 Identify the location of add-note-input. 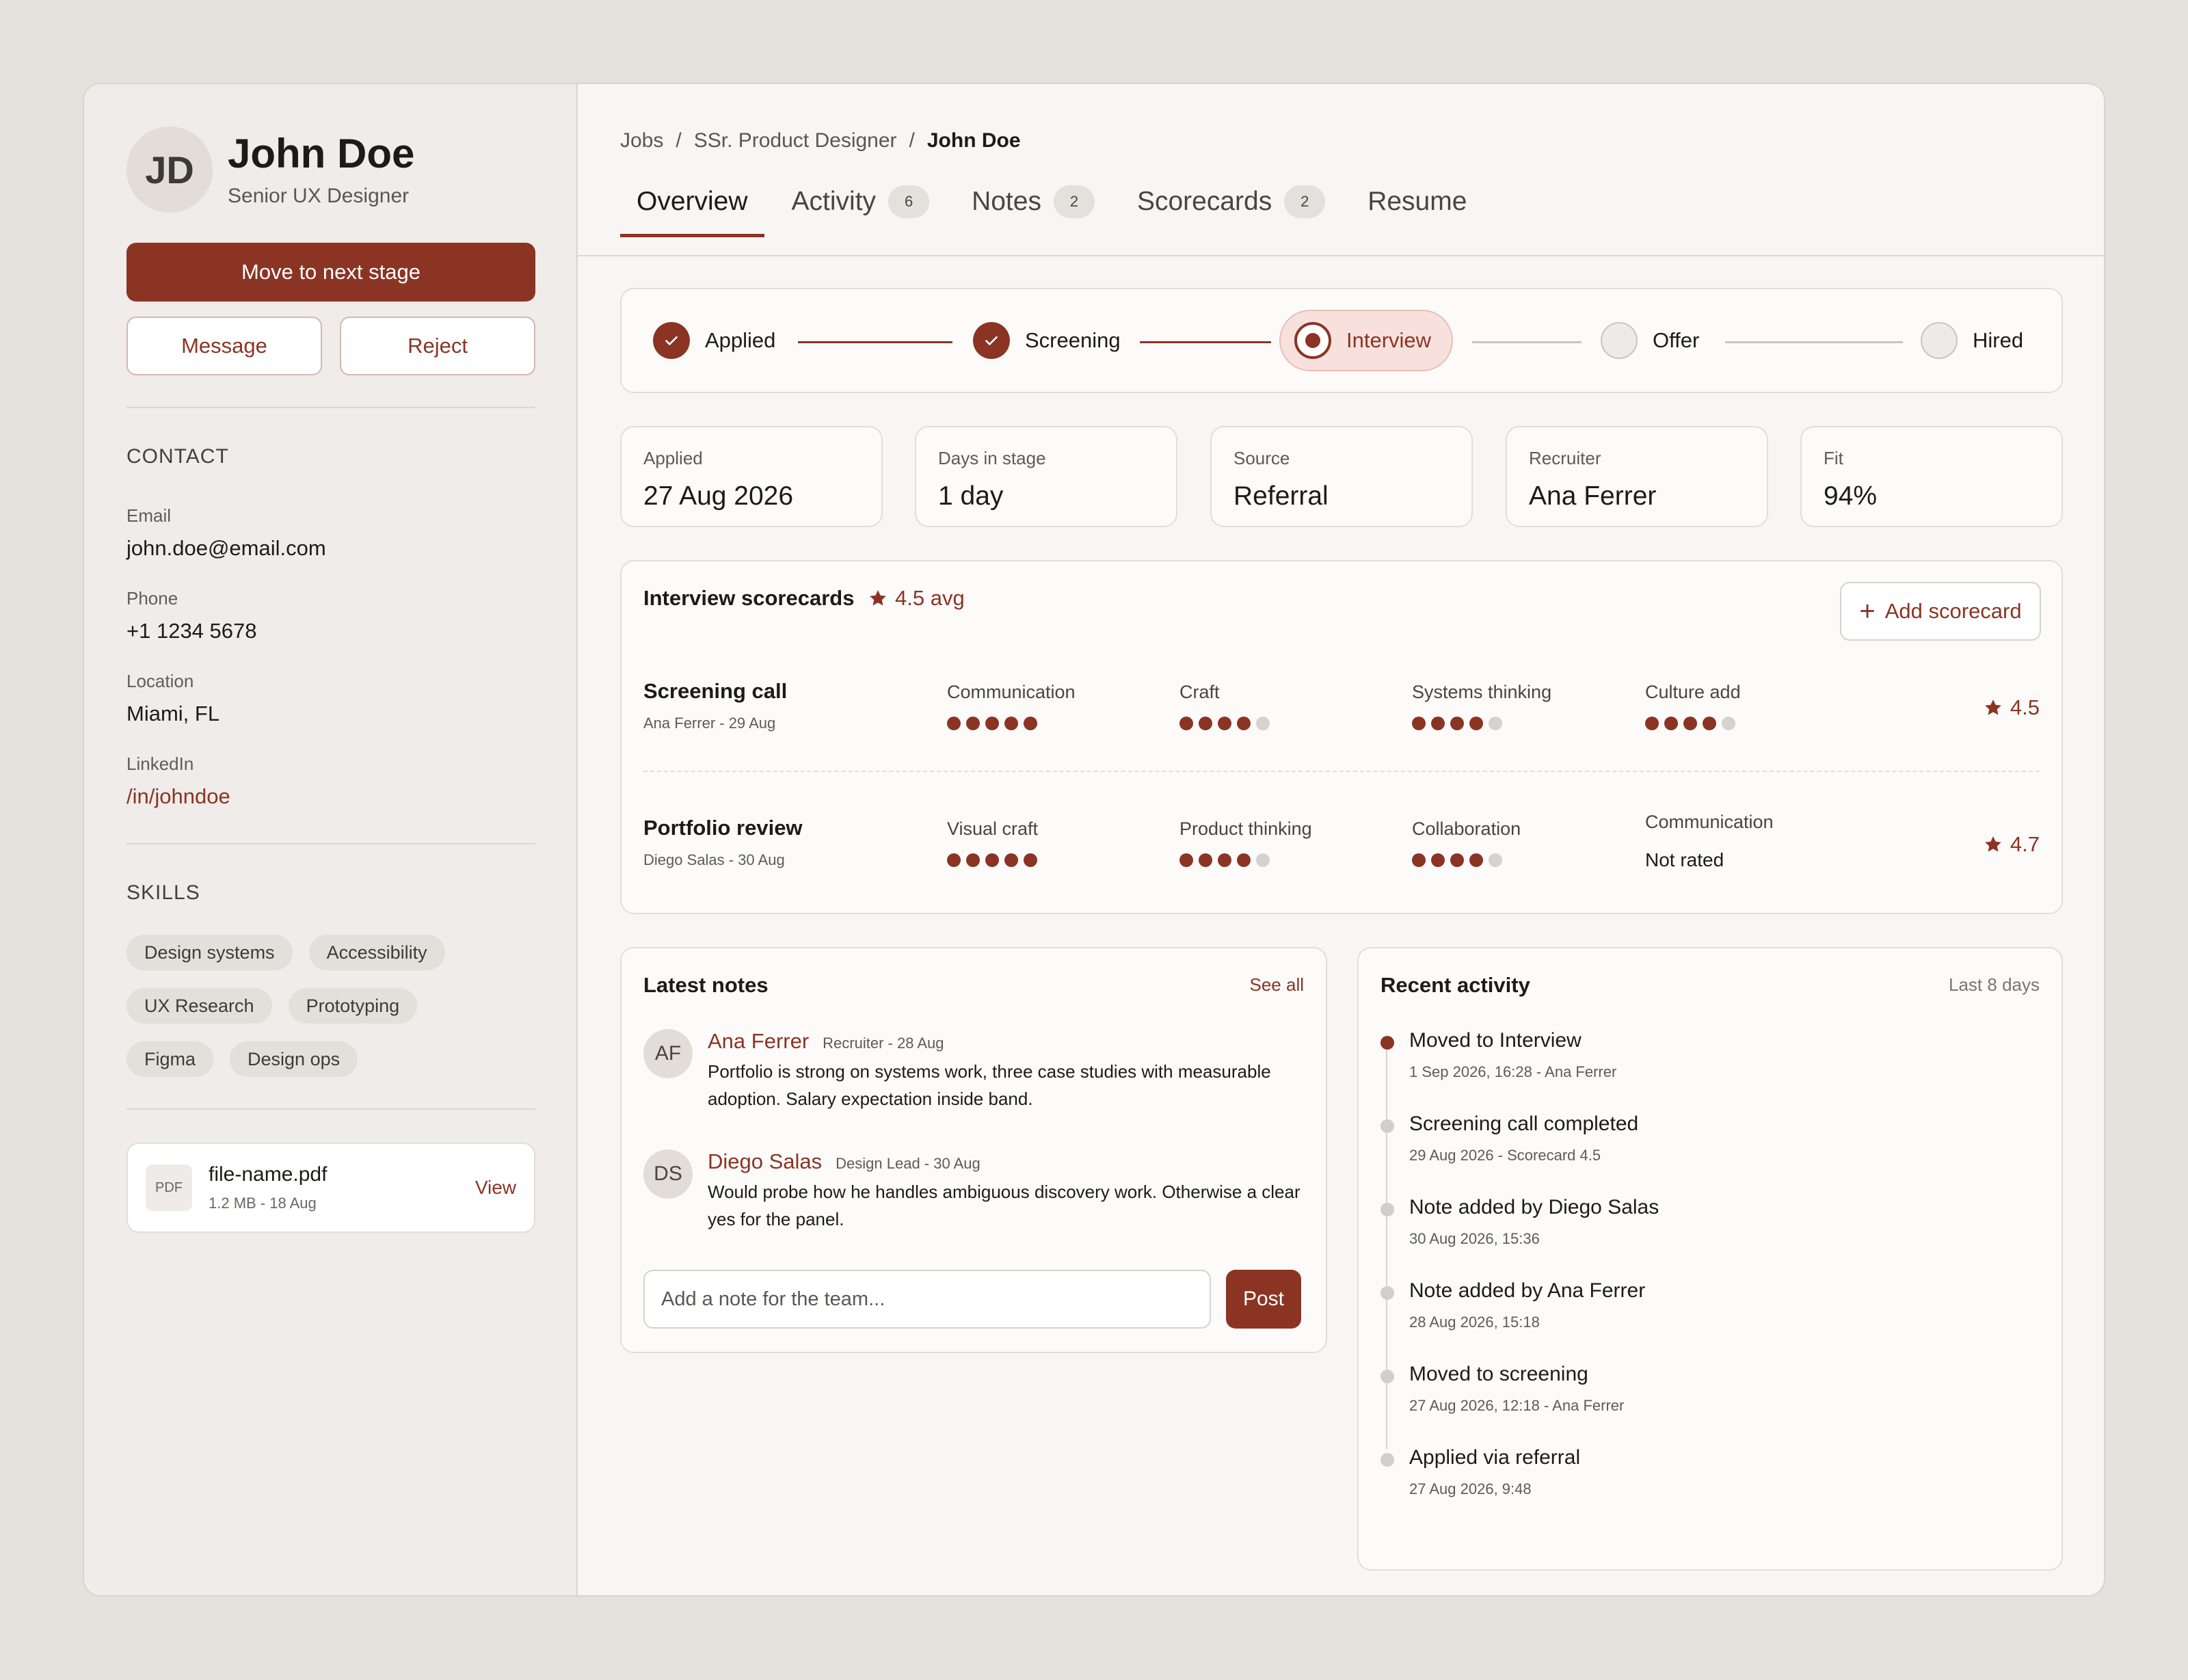
(927, 1299).